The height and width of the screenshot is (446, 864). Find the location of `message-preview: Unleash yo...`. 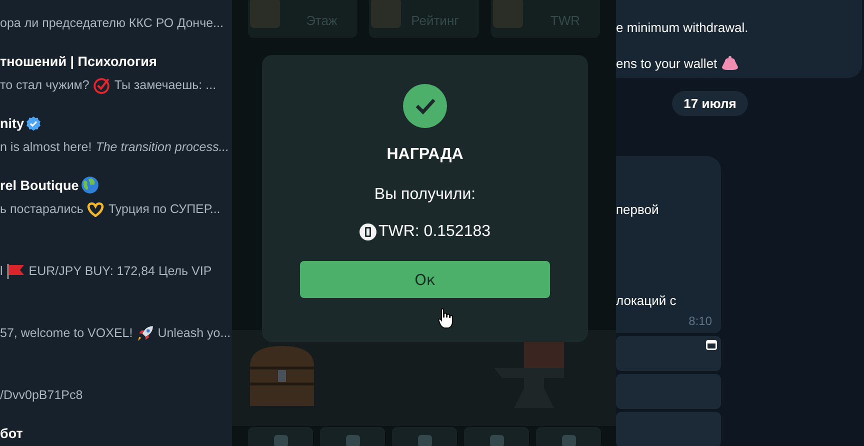

message-preview: Unleash yo... is located at coordinates (194, 333).